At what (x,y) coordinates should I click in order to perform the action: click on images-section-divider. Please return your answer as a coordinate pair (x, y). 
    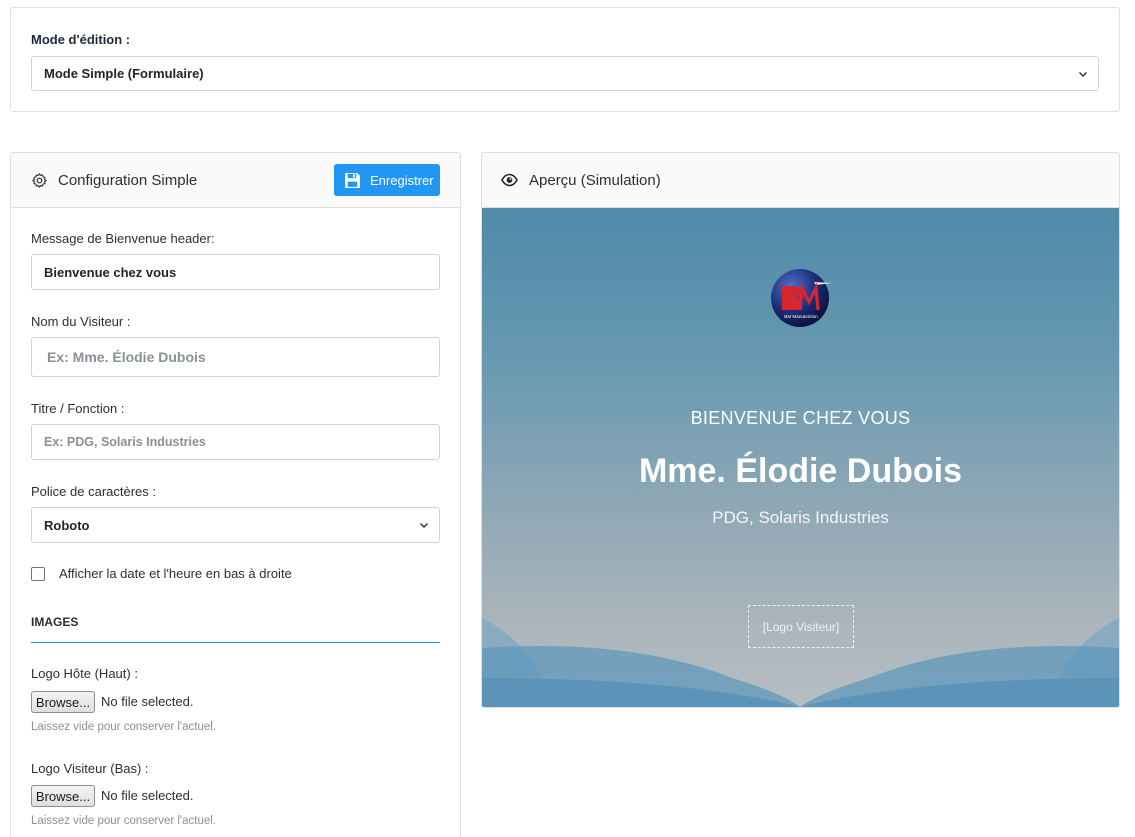
    Looking at the image, I should click on (235, 642).